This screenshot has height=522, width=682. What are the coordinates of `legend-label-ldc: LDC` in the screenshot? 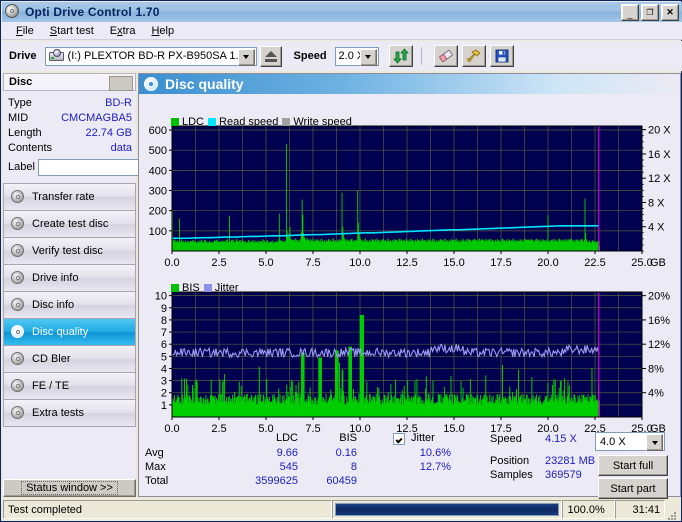 It's located at (193, 122).